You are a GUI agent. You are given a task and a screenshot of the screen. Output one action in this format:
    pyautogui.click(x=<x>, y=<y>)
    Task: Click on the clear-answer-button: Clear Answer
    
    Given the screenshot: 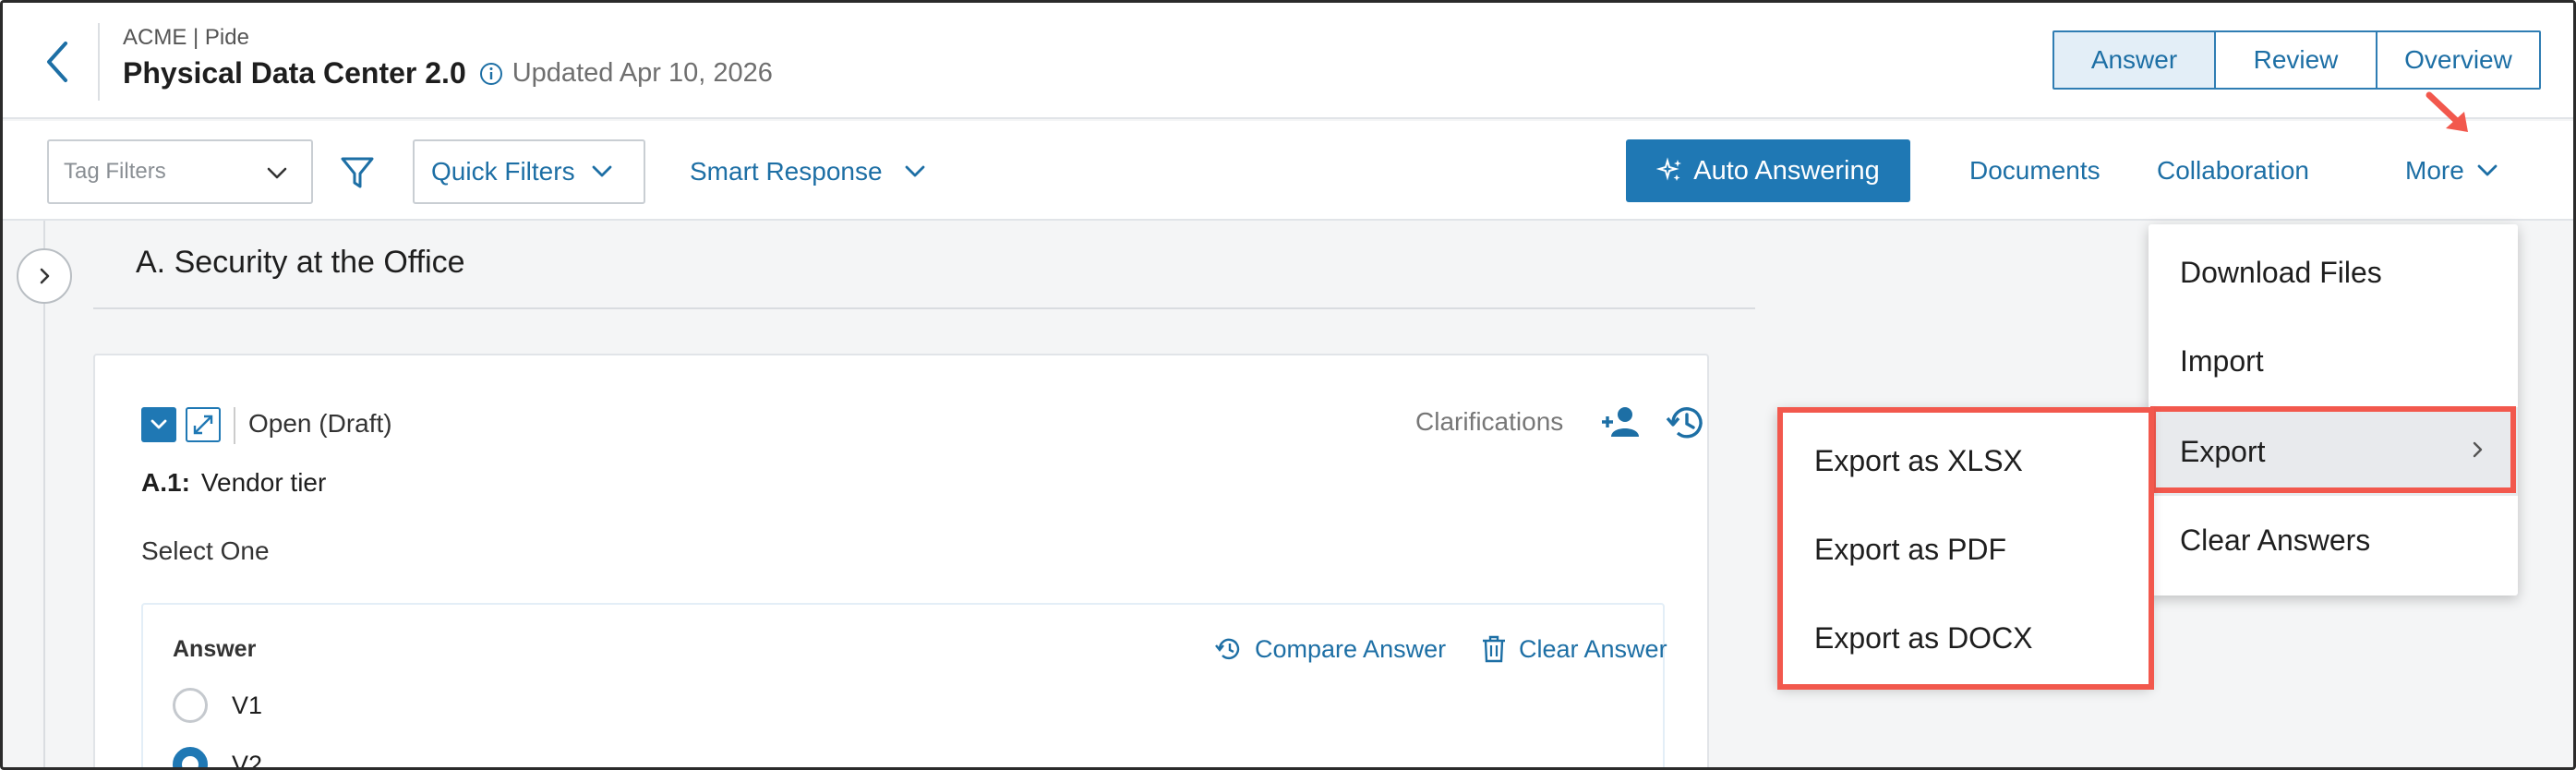 What is the action you would take?
    pyautogui.click(x=1573, y=649)
    